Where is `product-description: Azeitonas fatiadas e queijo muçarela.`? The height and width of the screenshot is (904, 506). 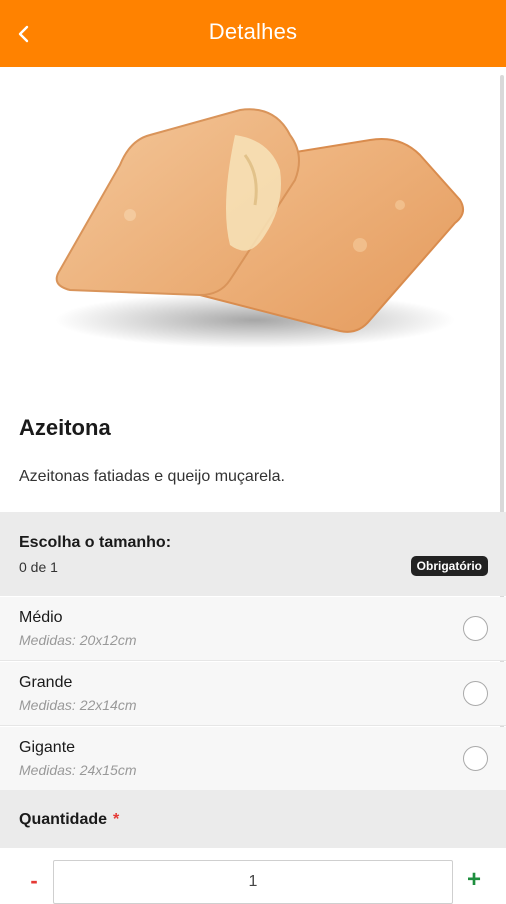
product-description: Azeitonas fatiadas e queijo muçarela. is located at coordinates (152, 476).